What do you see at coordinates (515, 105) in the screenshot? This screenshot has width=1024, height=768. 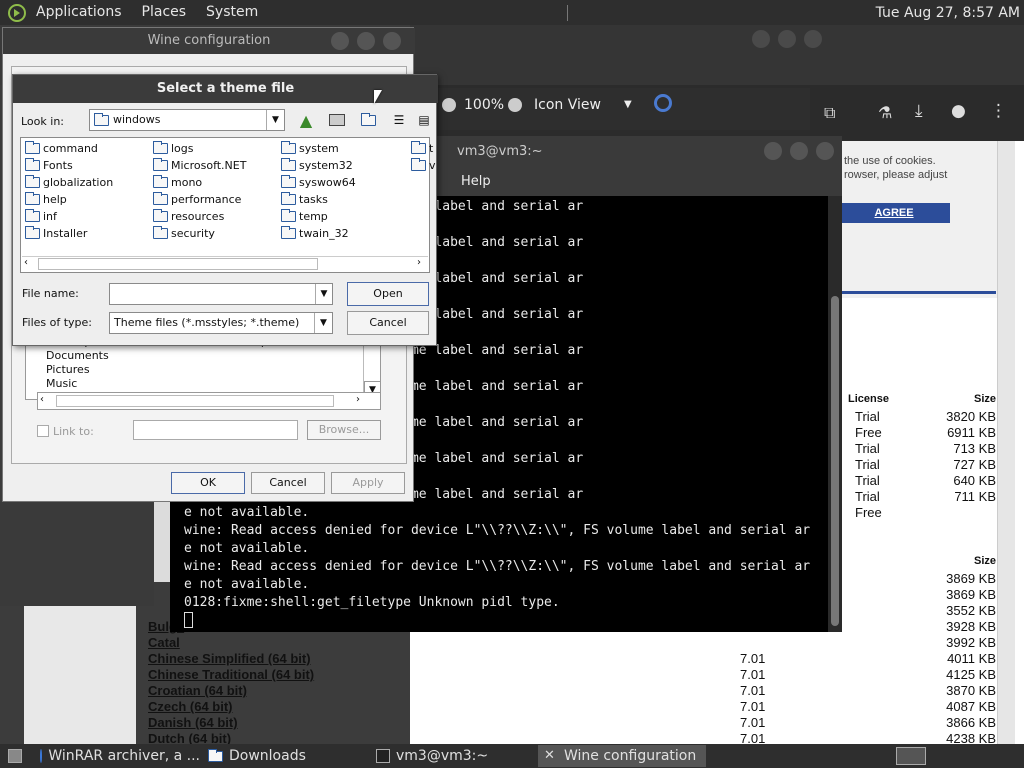 I see `zoom-in-icon` at bounding box center [515, 105].